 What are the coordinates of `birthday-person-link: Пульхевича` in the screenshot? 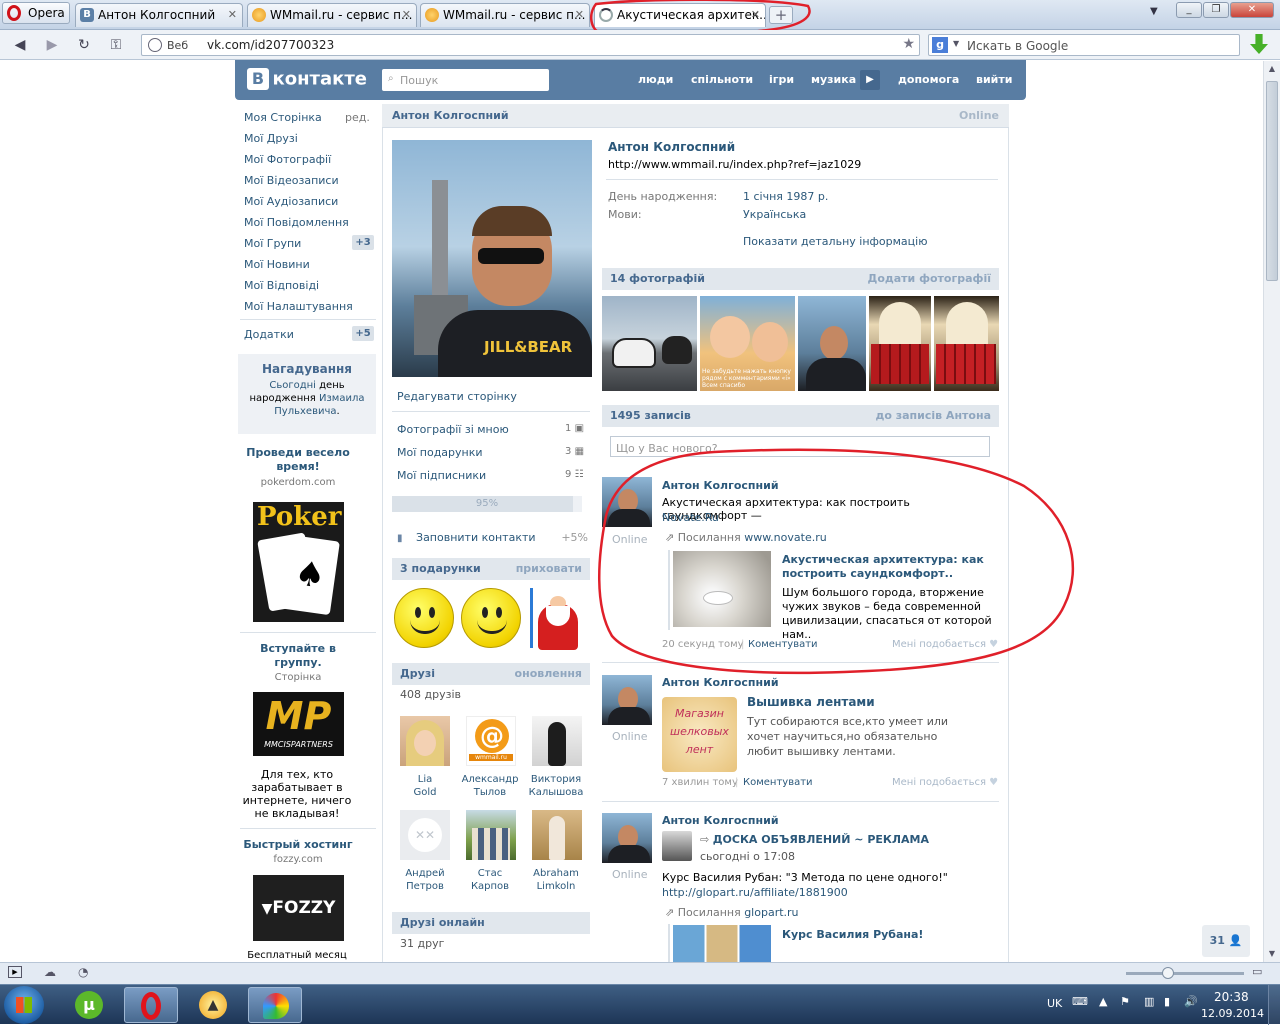 It's located at (305, 411).